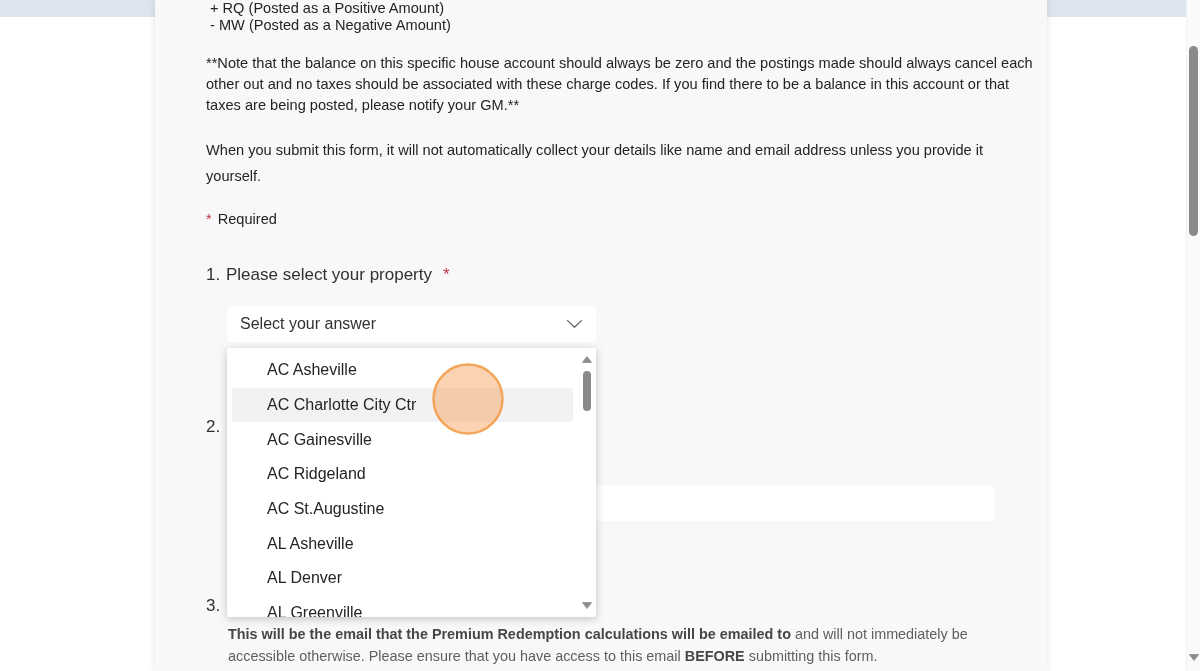 This screenshot has height=671, width=1200. What do you see at coordinates (214, 275) in the screenshot?
I see `question-number: 1.` at bounding box center [214, 275].